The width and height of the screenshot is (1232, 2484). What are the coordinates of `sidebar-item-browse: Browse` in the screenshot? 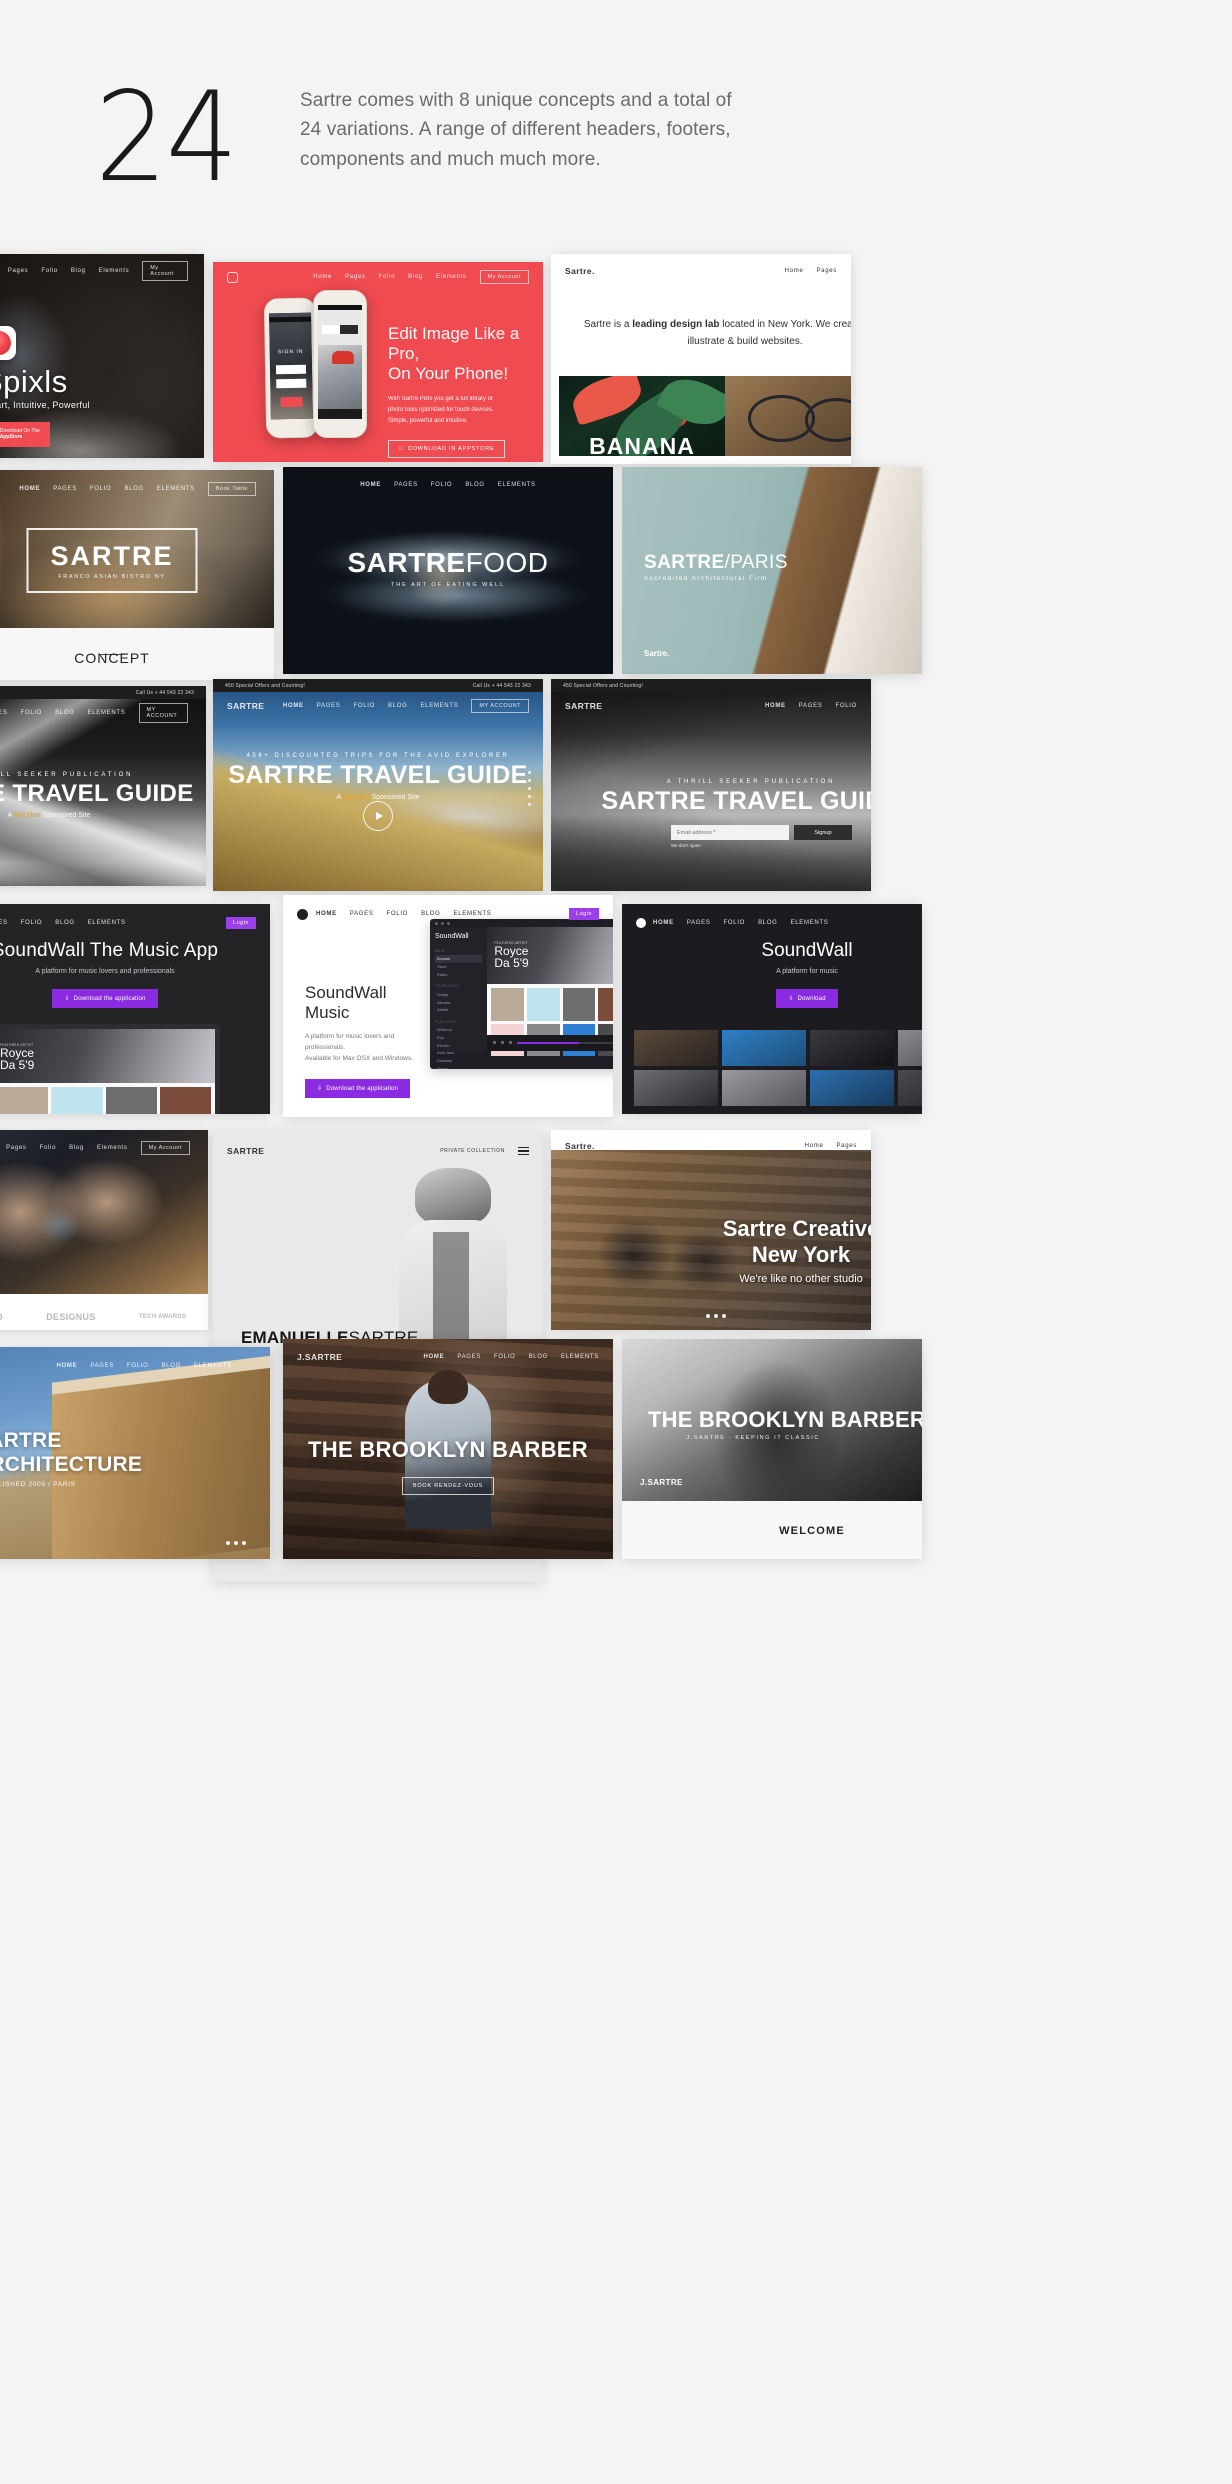 It's located at (459, 959).